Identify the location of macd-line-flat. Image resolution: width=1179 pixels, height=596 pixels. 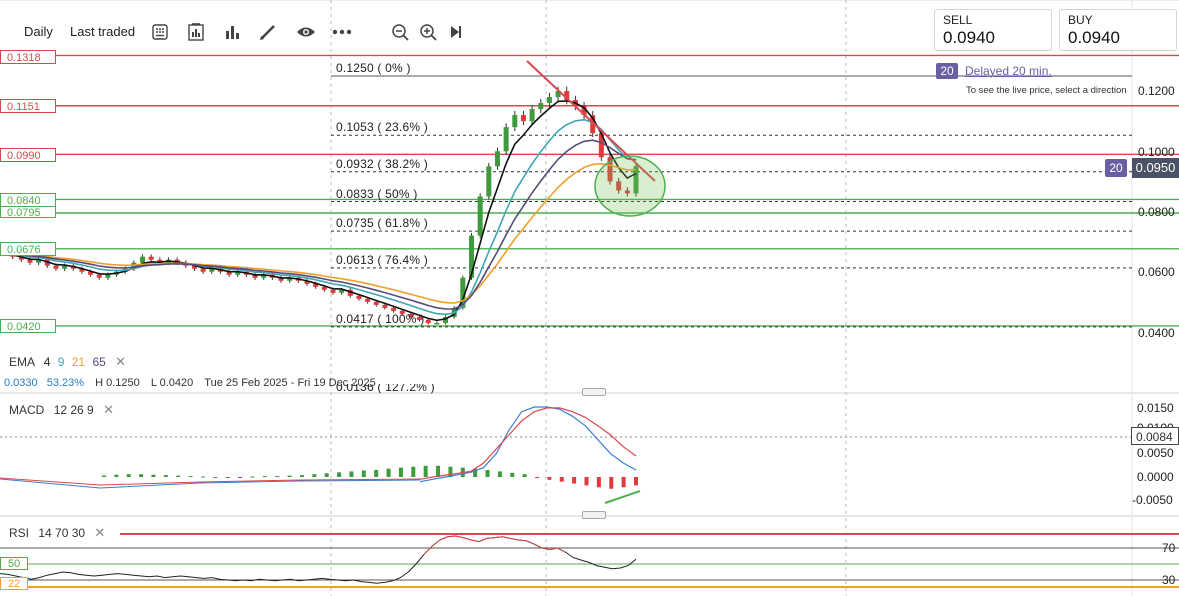
(210, 483).